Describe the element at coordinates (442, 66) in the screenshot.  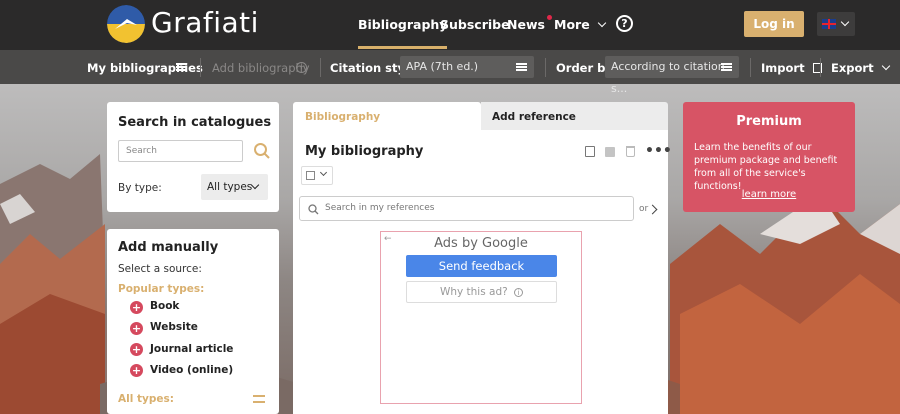
I see `citation-style-value: APA (7th ed.)` at that location.